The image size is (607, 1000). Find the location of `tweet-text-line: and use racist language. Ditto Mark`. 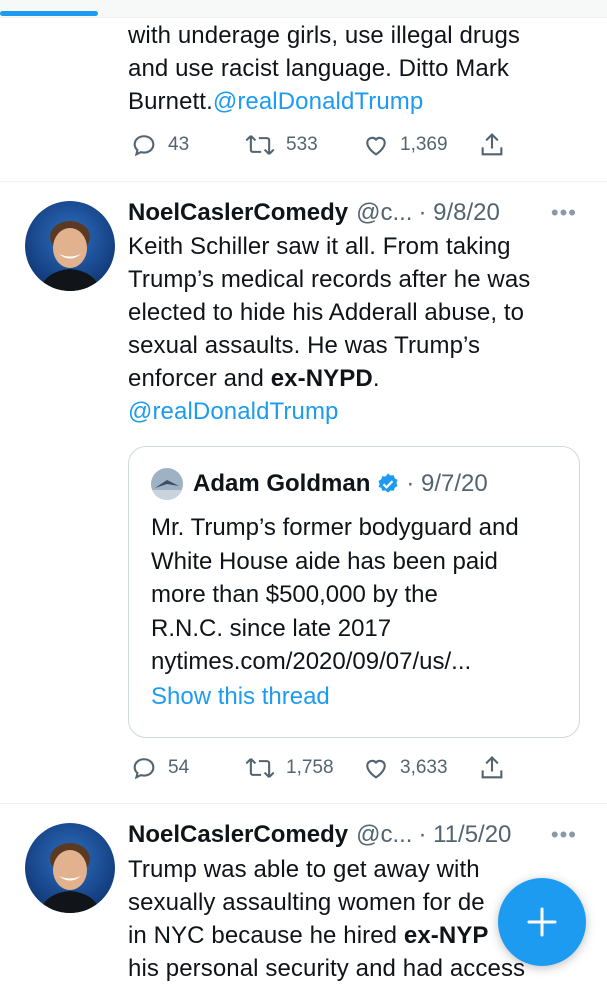

tweet-text-line: and use racist language. Ditto Mark is located at coordinates (319, 68).